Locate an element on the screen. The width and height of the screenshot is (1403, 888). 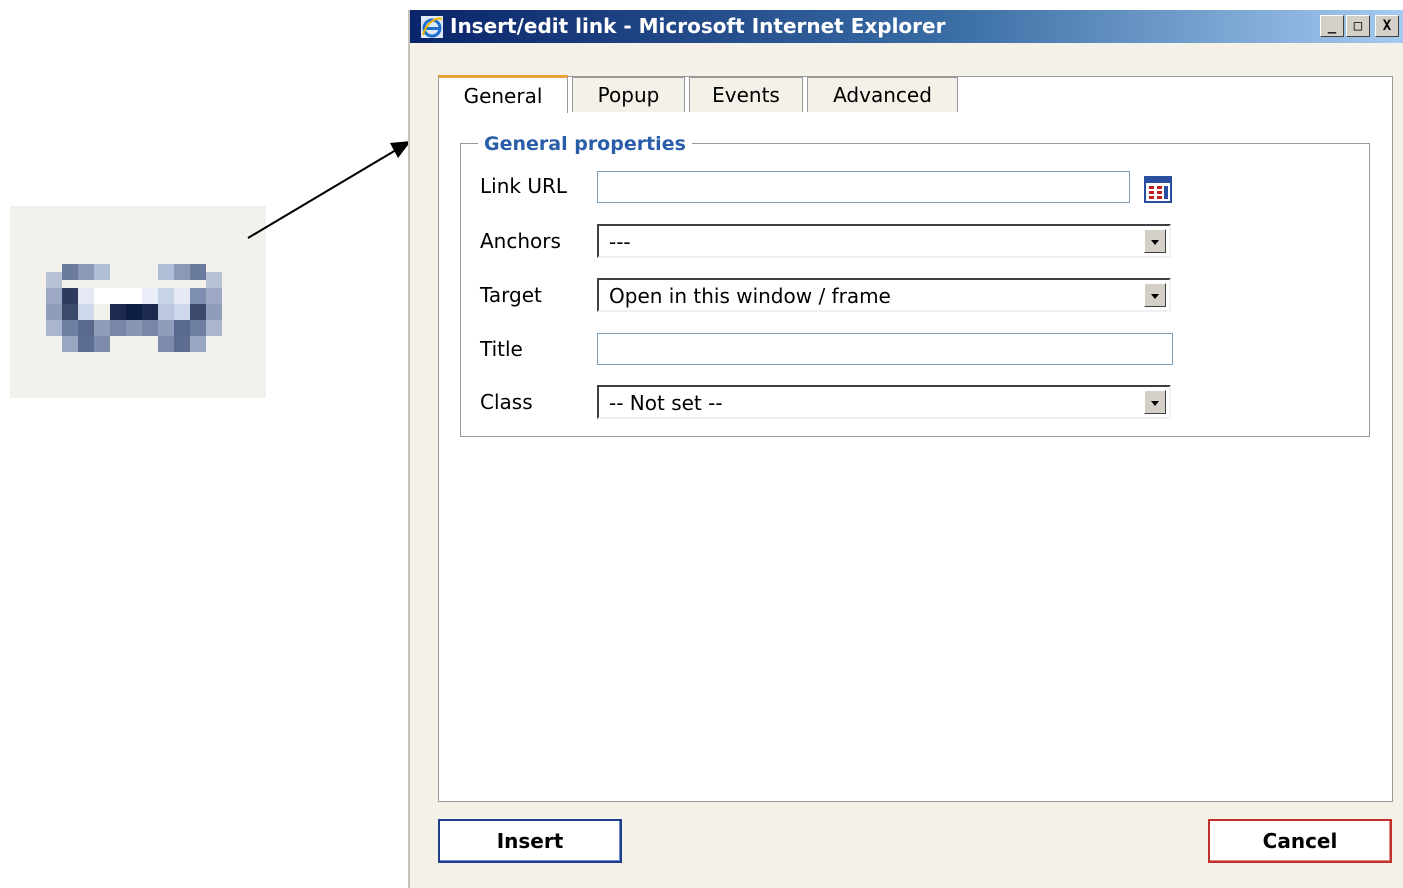
browse-icon is located at coordinates (1158, 190).